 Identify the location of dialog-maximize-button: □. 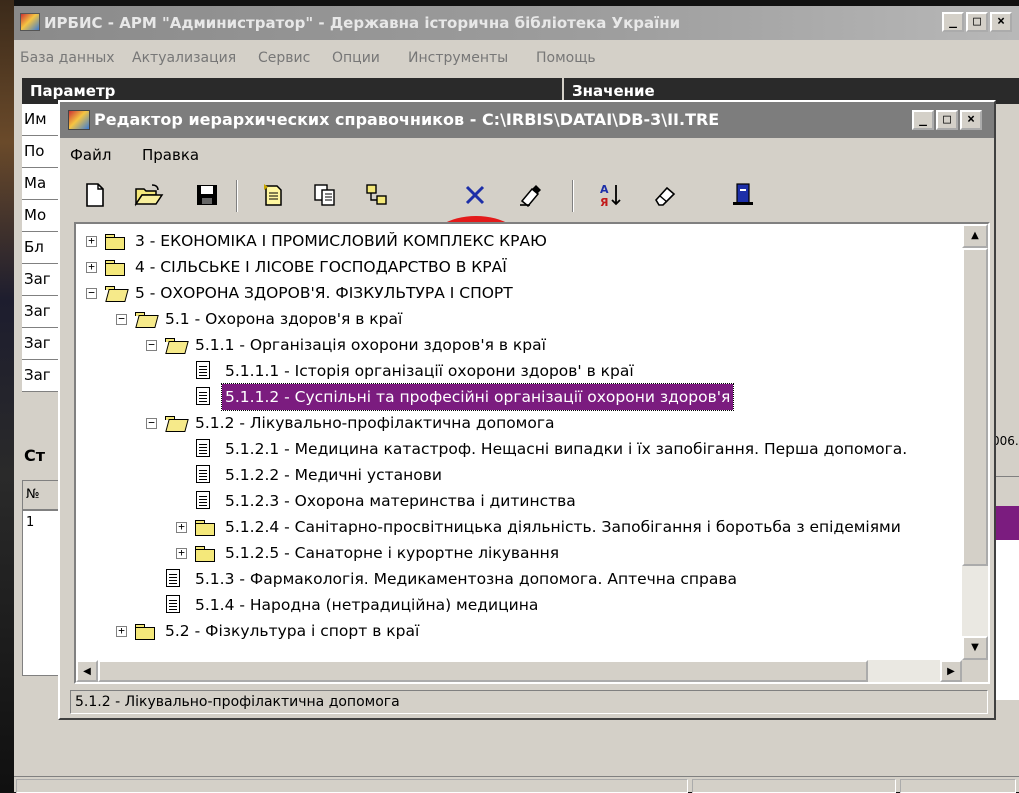
(947, 120).